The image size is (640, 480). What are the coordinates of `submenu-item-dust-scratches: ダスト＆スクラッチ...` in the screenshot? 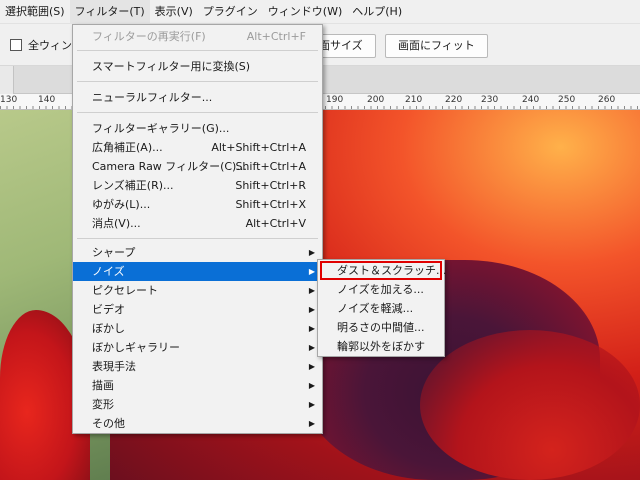 It's located at (383, 270).